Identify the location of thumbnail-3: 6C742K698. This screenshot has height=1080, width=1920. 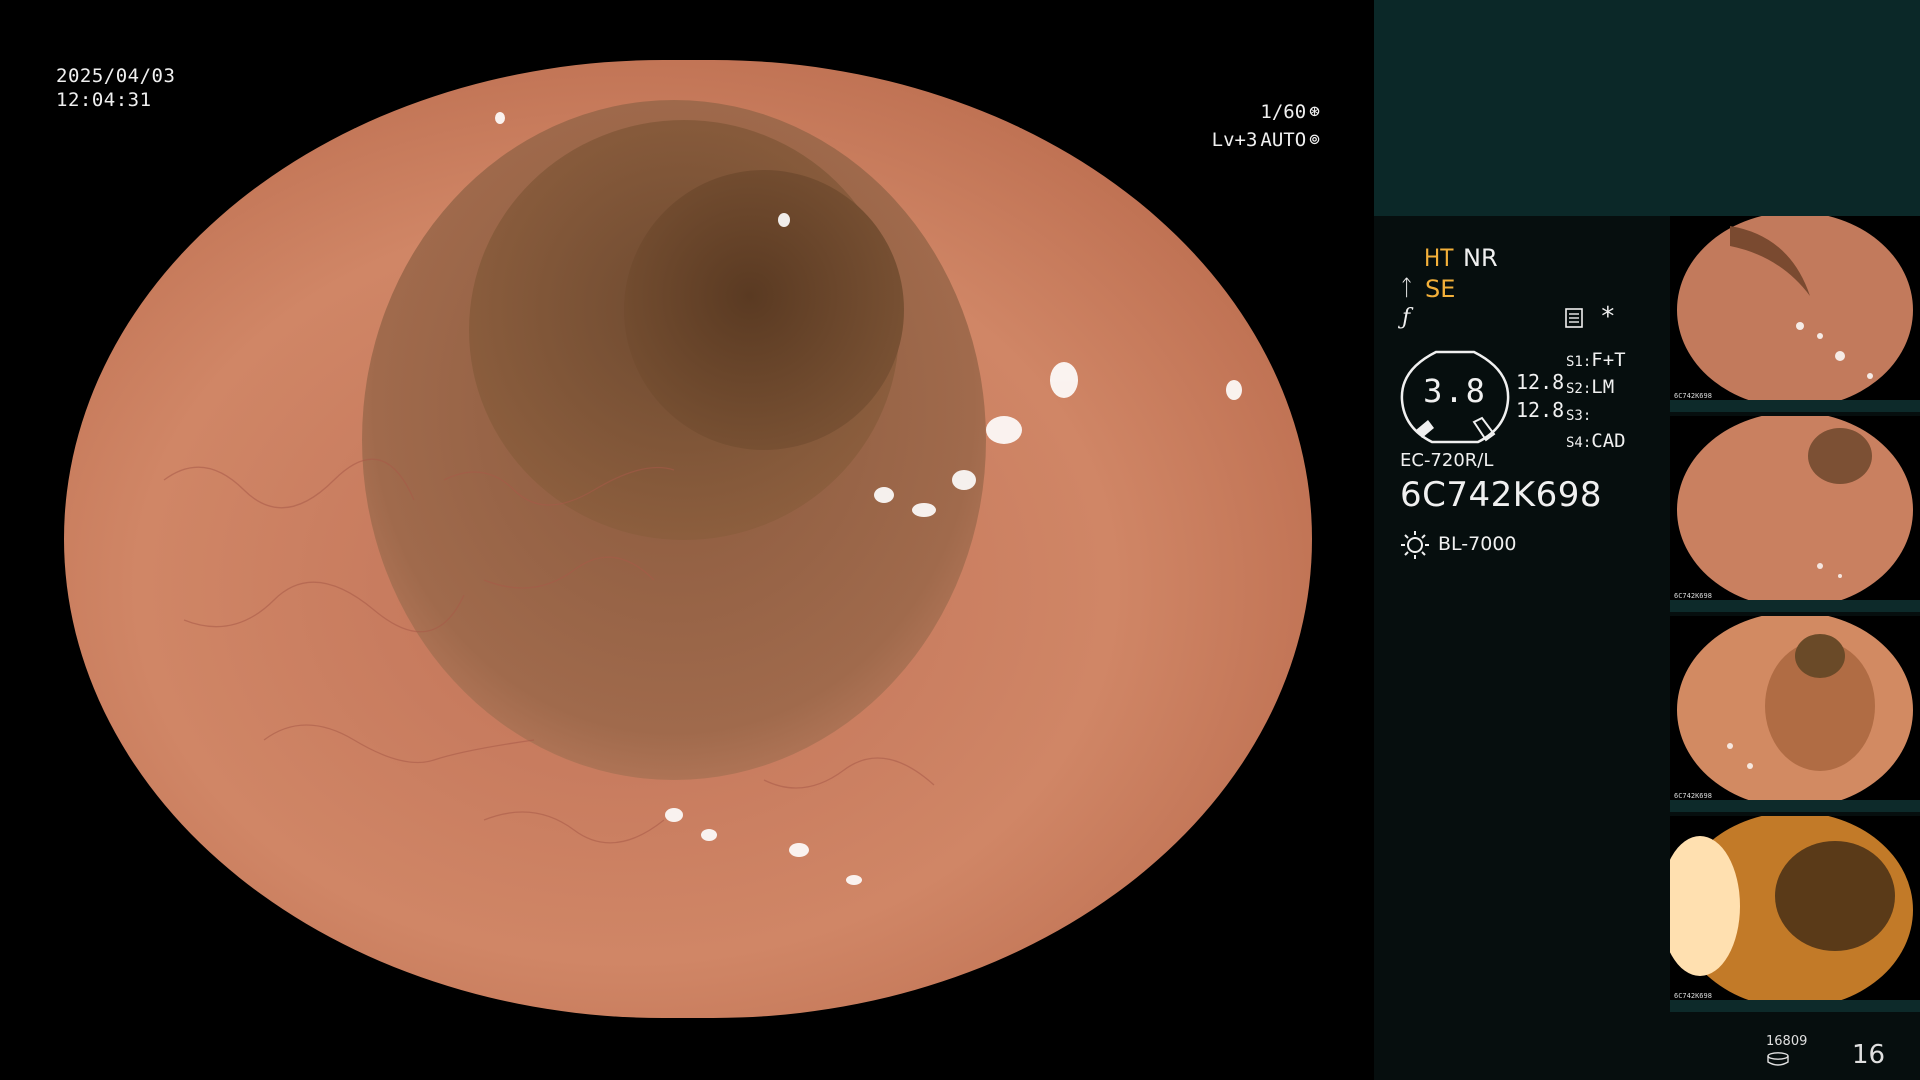
(1795, 714).